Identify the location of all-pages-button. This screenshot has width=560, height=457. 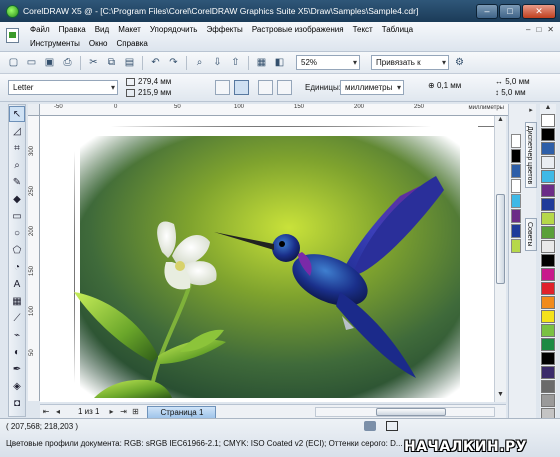
(265, 87).